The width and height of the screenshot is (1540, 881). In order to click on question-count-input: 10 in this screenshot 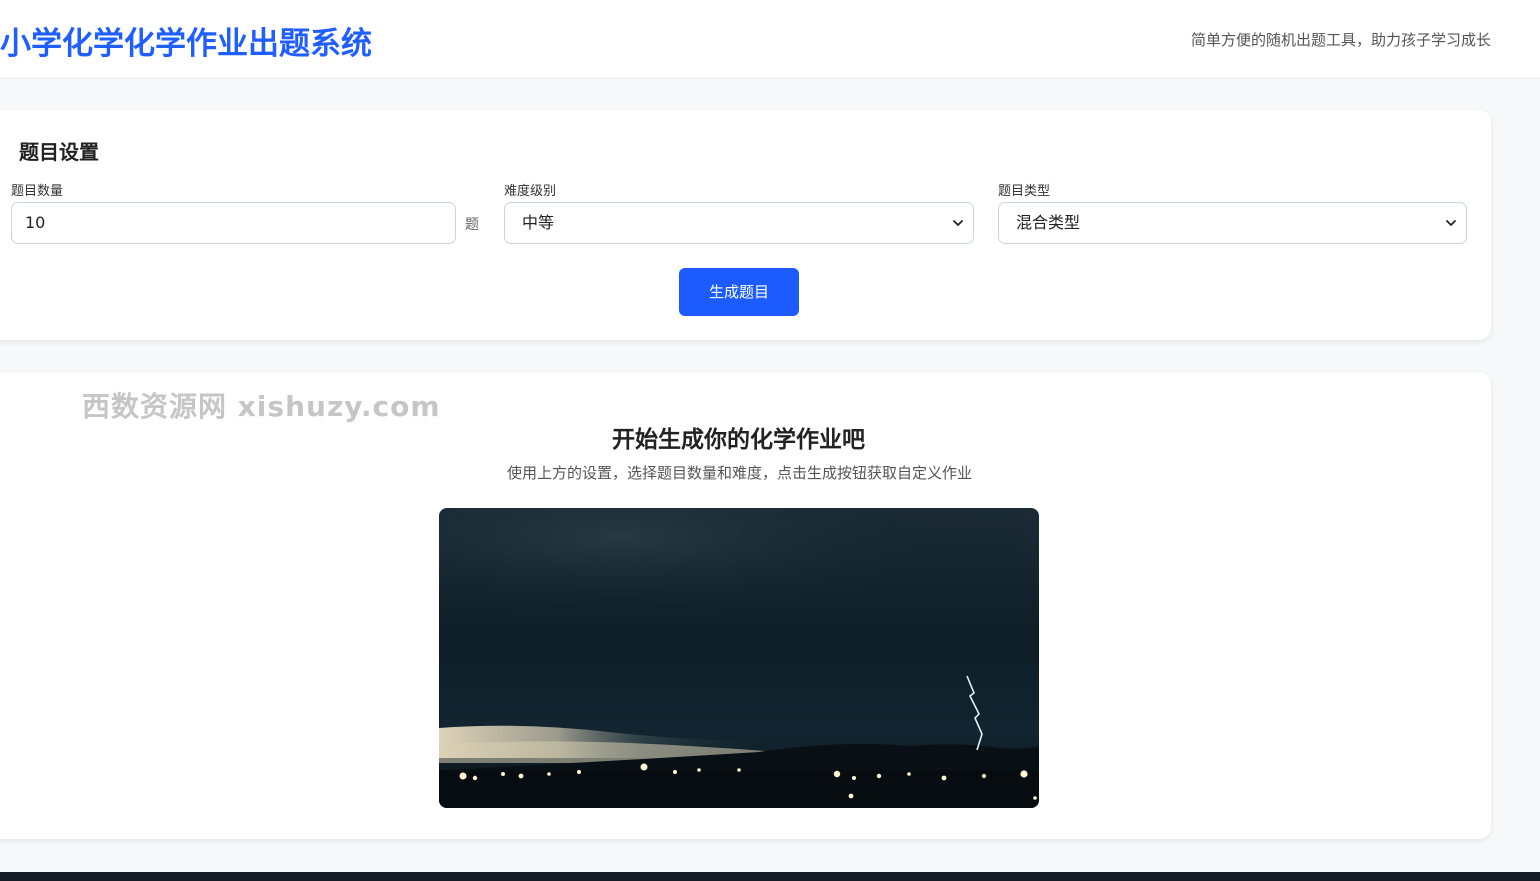, I will do `click(233, 223)`.